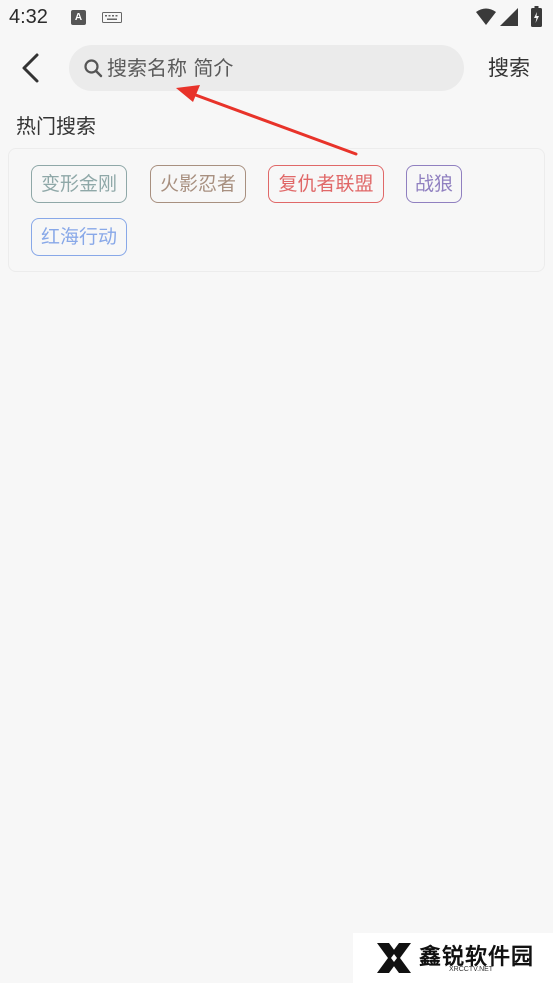 Image resolution: width=553 pixels, height=983 pixels. What do you see at coordinates (394, 958) in the screenshot?
I see `x-logo-icon` at bounding box center [394, 958].